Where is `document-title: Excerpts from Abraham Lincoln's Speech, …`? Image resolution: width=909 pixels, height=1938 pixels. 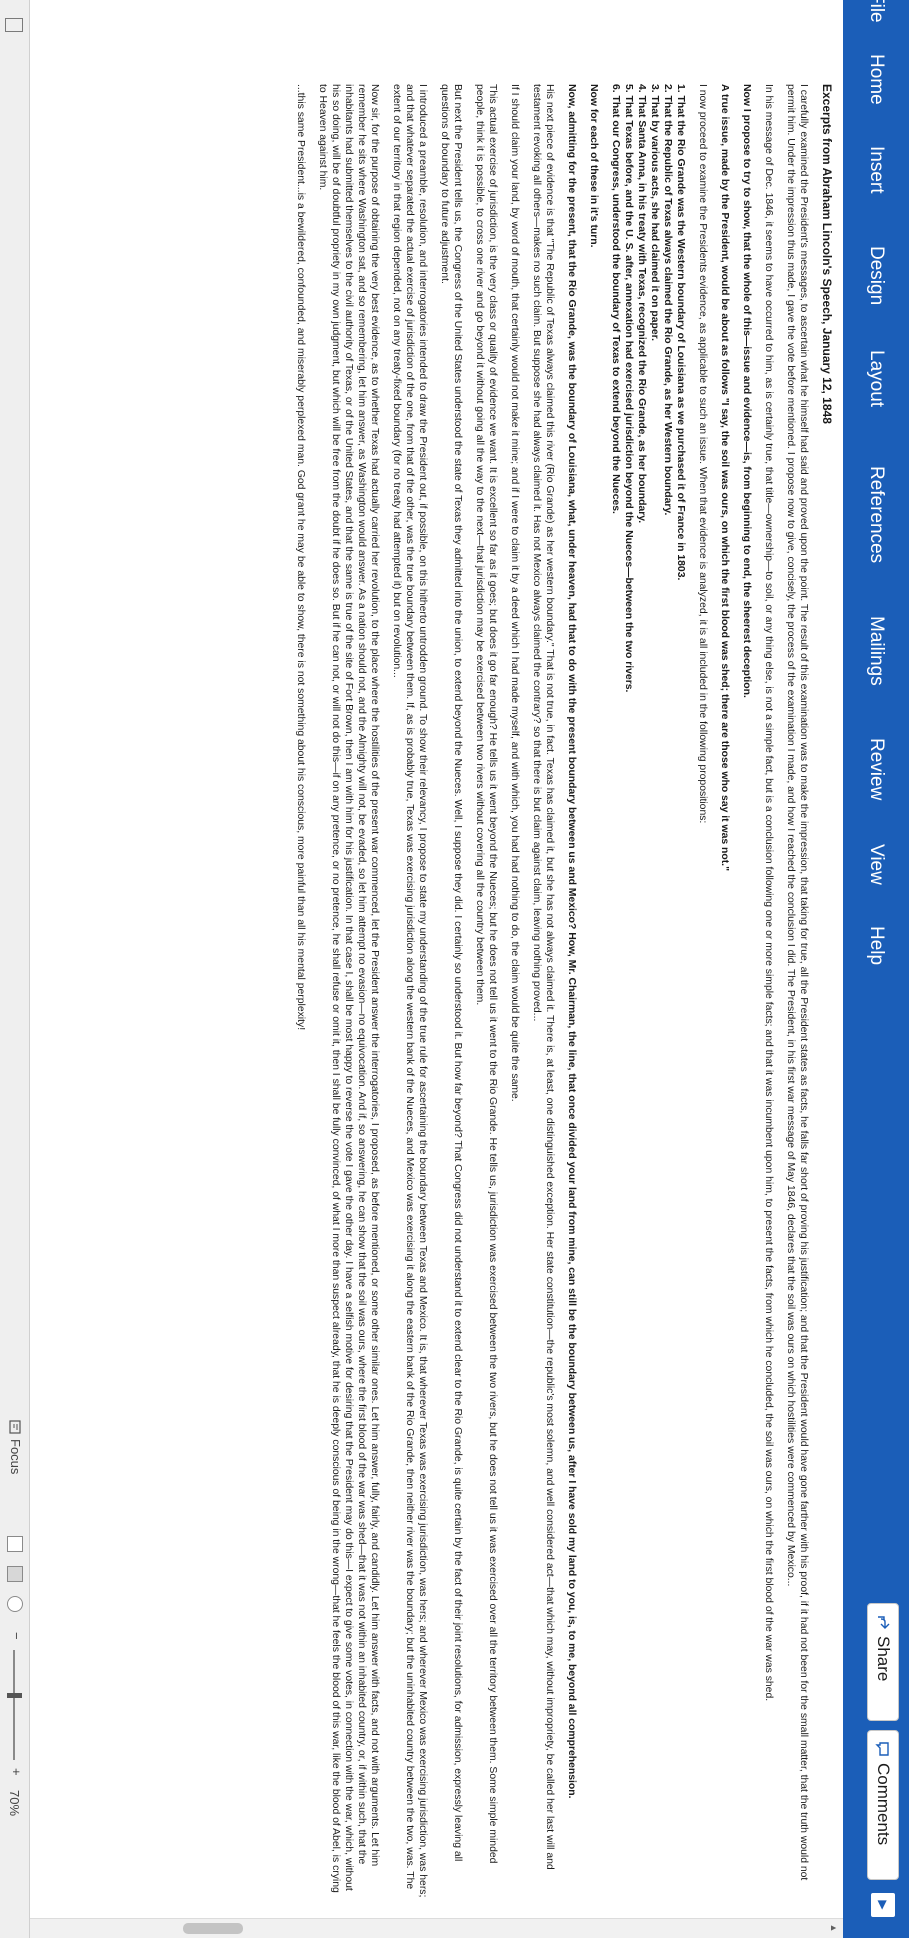
document-title: Excerpts from Abraham Lincoln's Speech, … is located at coordinates (827, 254).